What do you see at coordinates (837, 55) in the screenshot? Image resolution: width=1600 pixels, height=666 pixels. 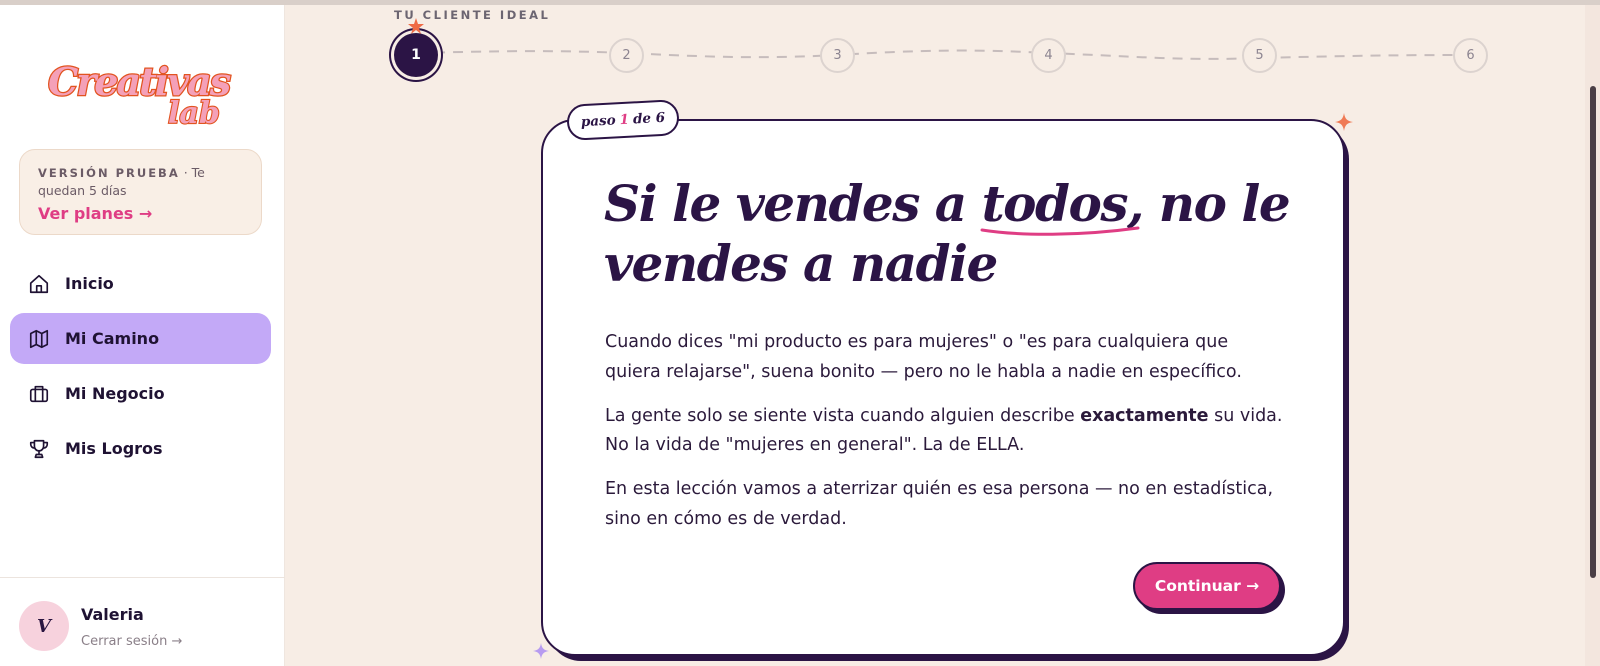 I see `step-3: 3` at bounding box center [837, 55].